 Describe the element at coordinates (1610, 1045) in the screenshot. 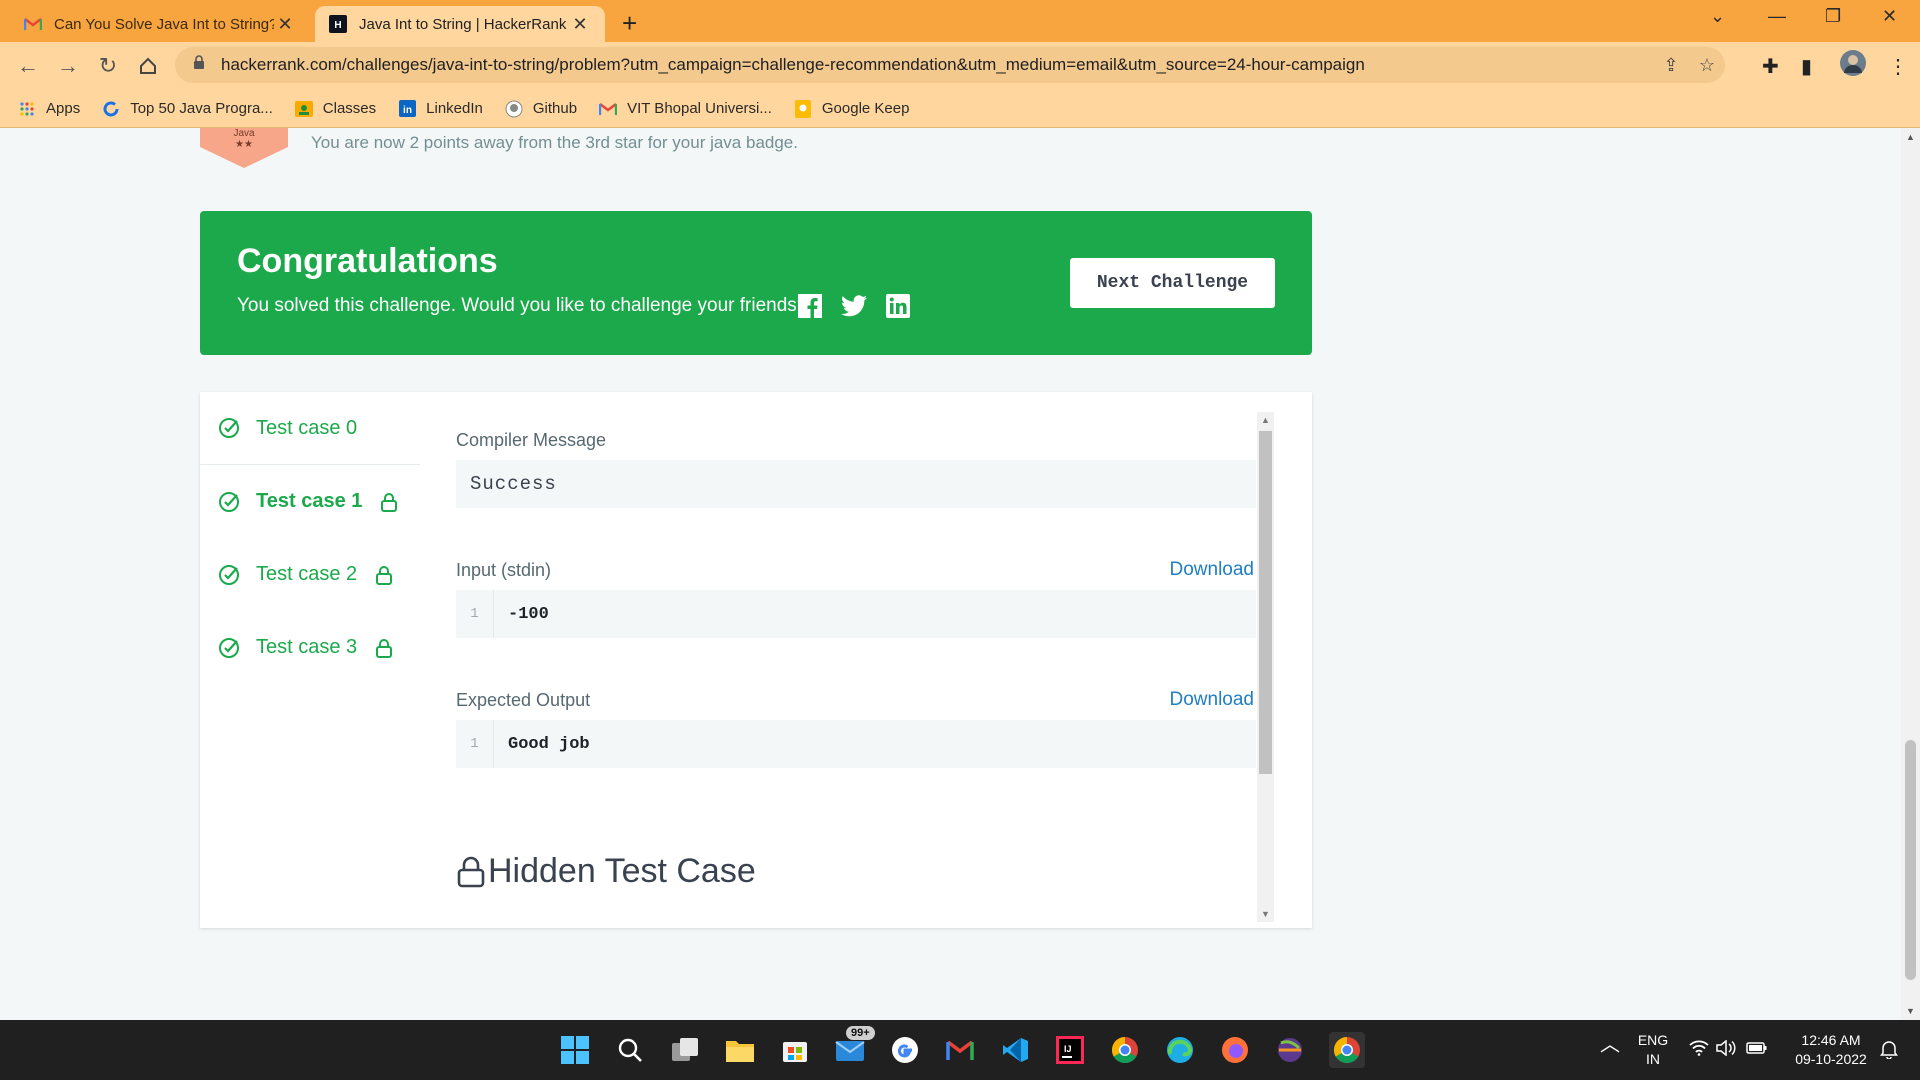

I see `show-hidden-icons-icon: ︿` at that location.